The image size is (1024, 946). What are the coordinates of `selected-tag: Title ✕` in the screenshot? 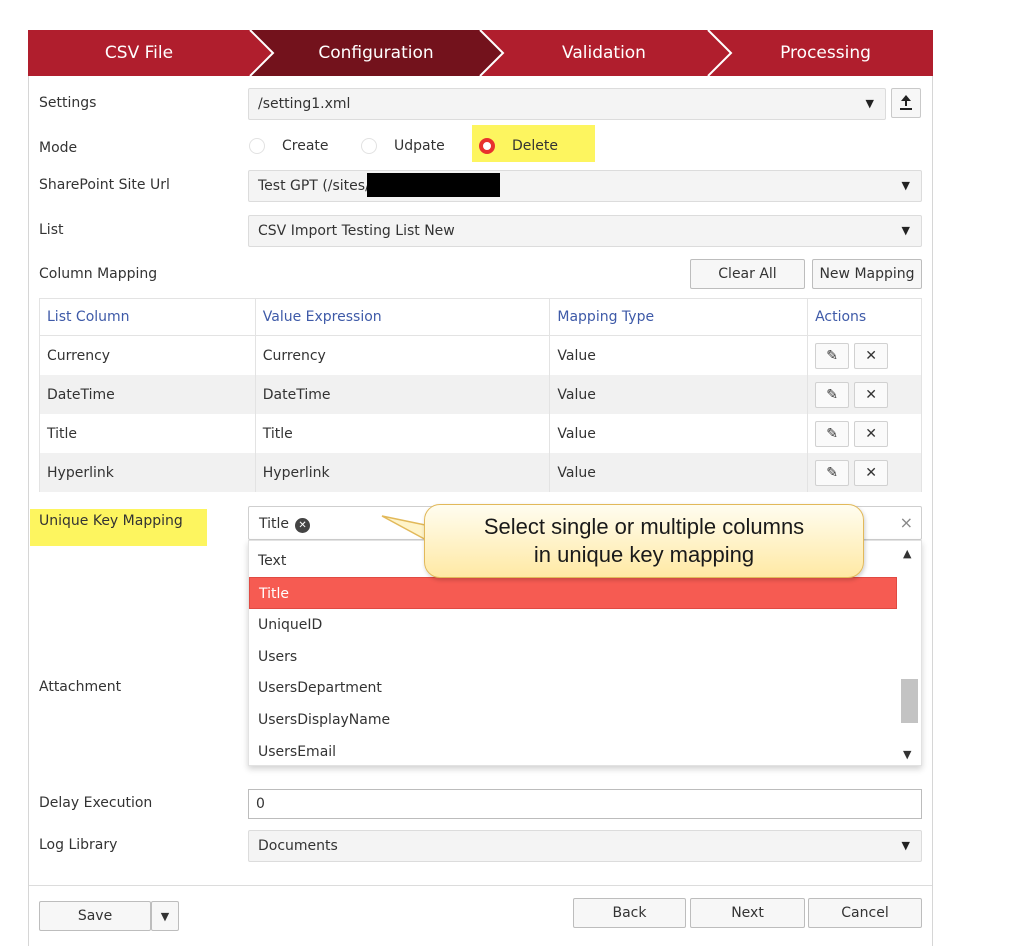 It's located at (285, 524).